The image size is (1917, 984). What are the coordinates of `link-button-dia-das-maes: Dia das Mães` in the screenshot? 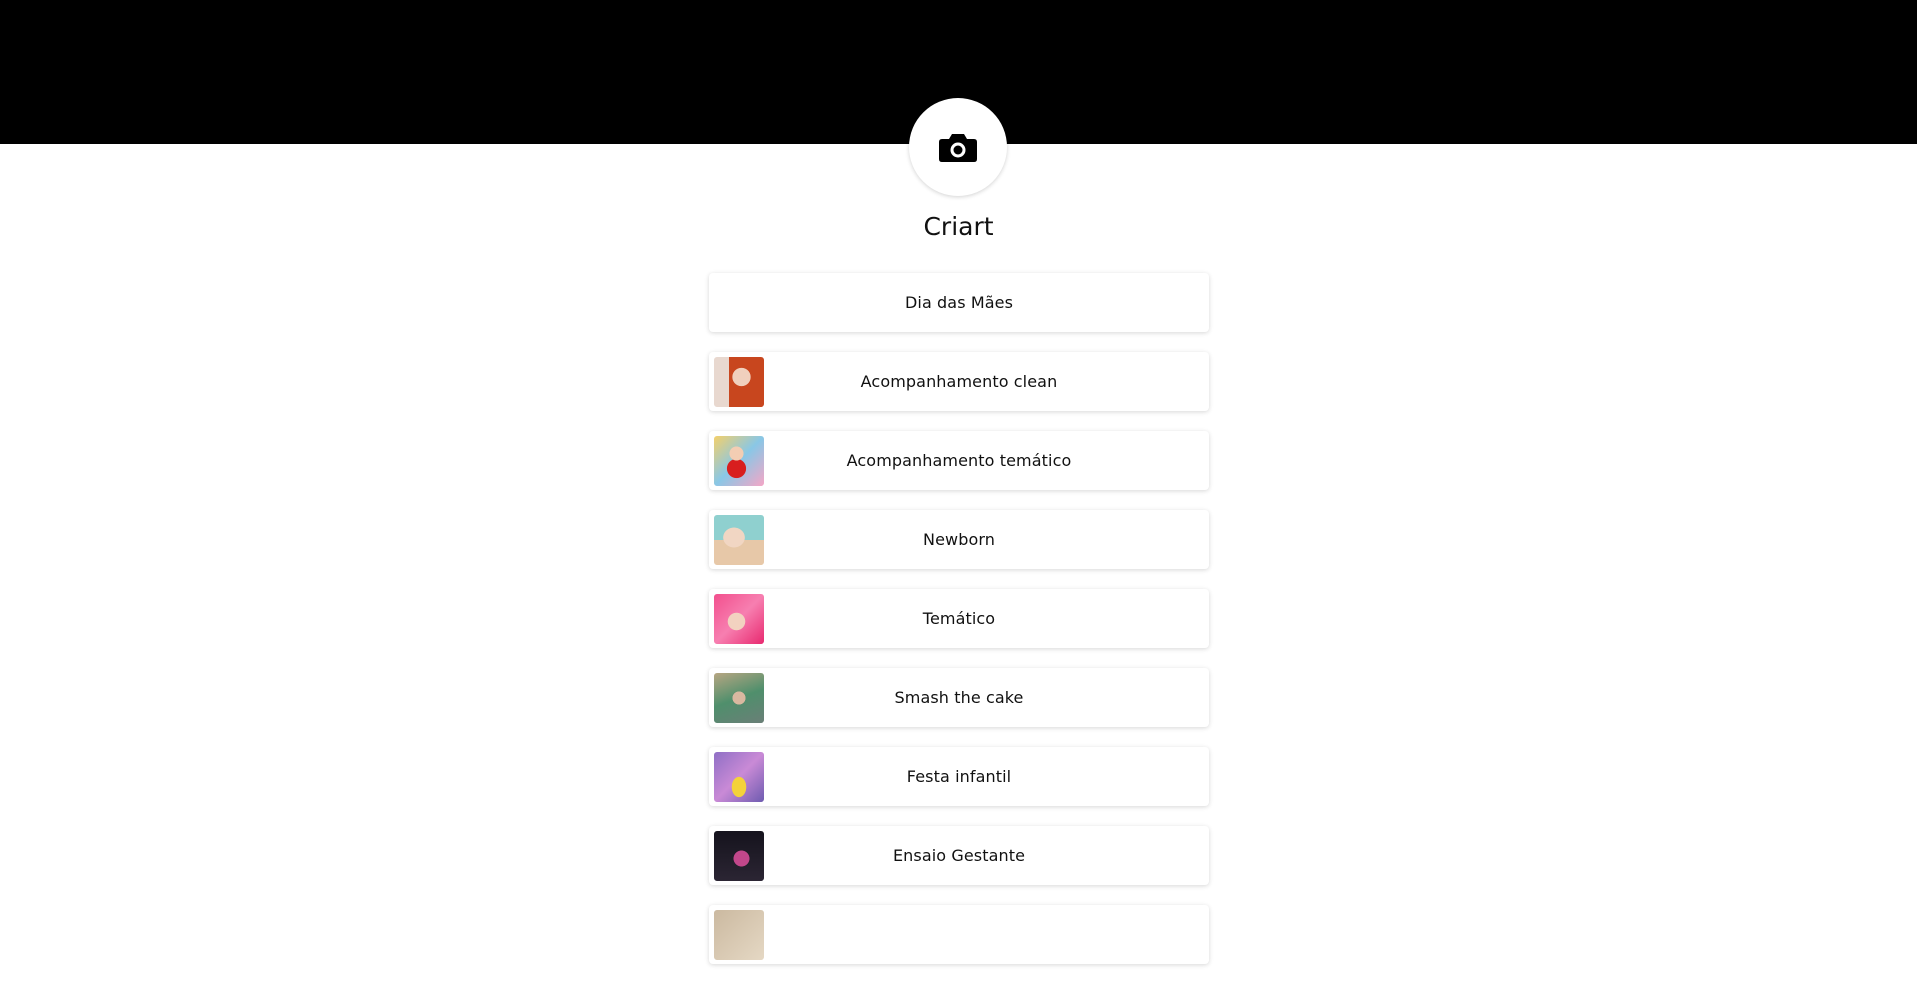 It's located at (959, 302).